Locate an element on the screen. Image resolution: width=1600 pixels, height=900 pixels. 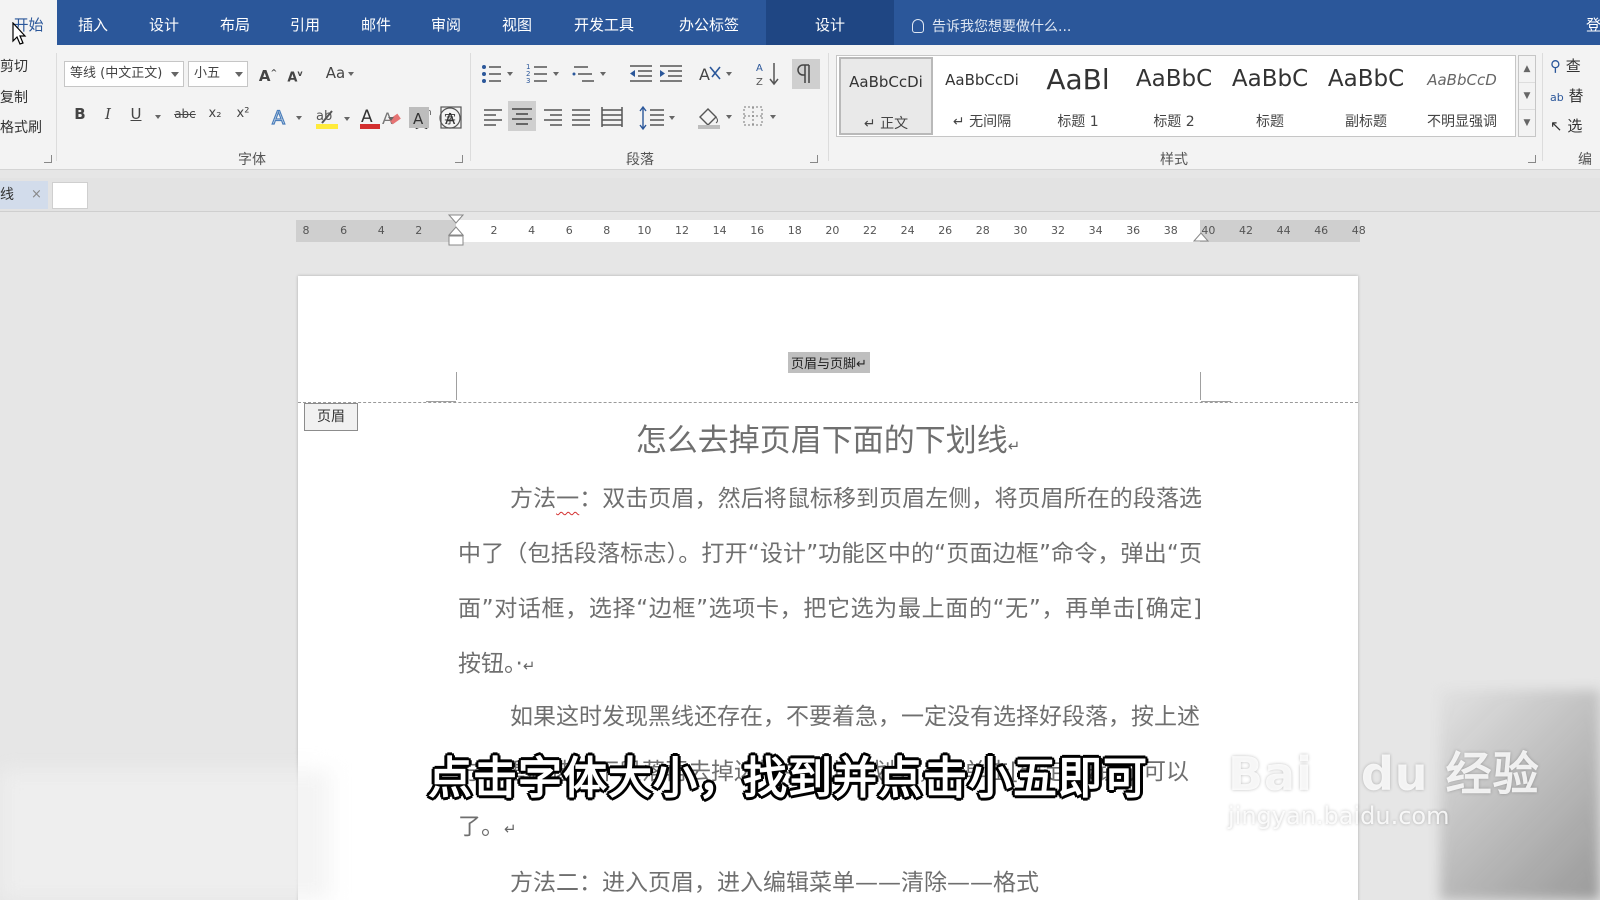
login-link: 登 is located at coordinates (1593, 22).